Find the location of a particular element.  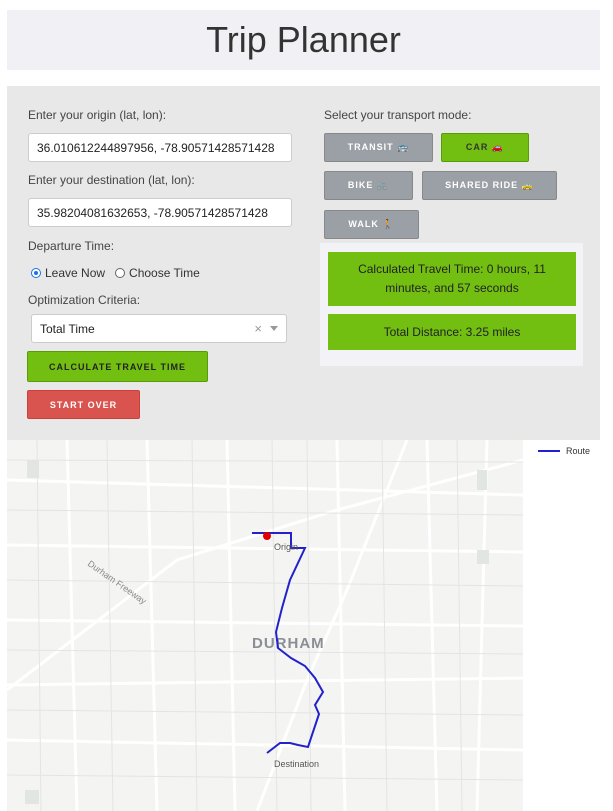

origin-label: Origin is located at coordinates (286, 547).